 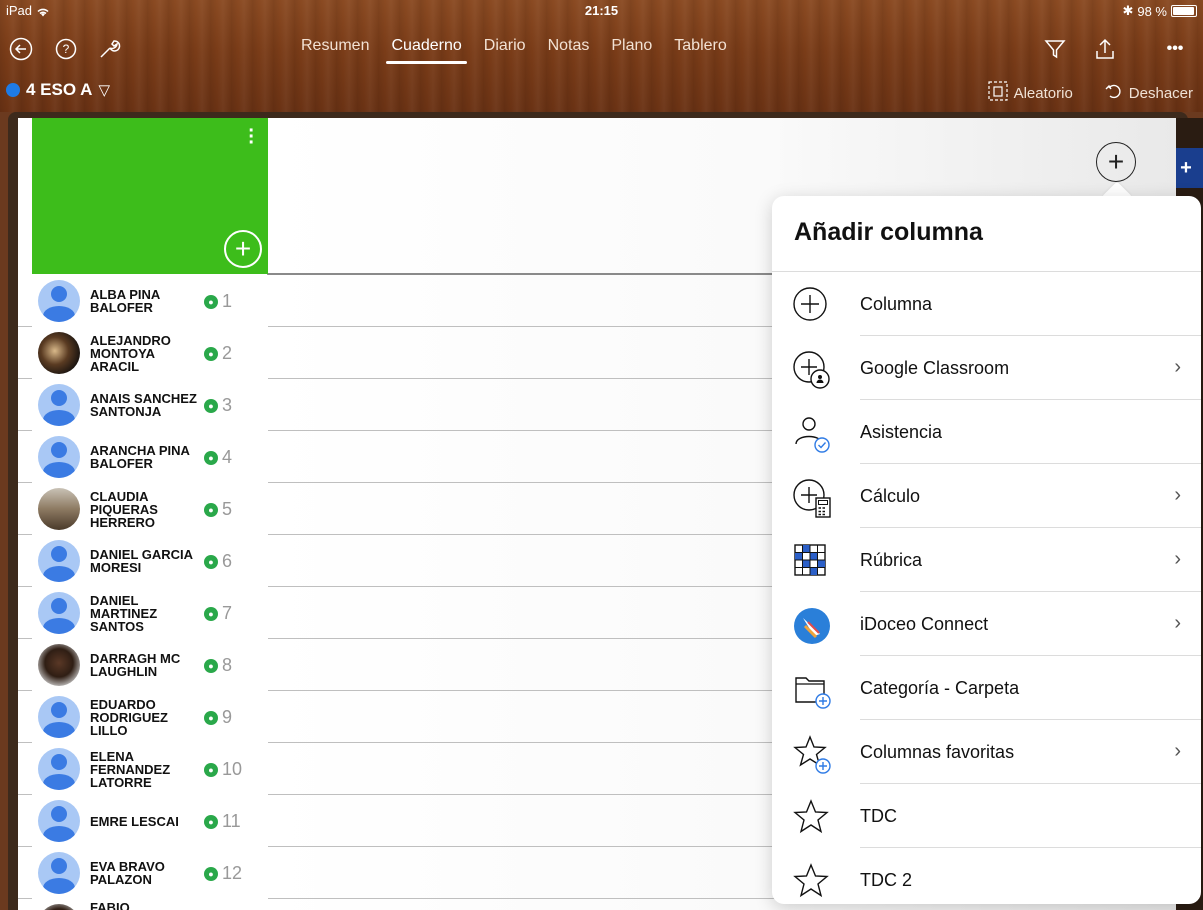 What do you see at coordinates (890, 495) in the screenshot?
I see `menu-item-label: Cálculo` at bounding box center [890, 495].